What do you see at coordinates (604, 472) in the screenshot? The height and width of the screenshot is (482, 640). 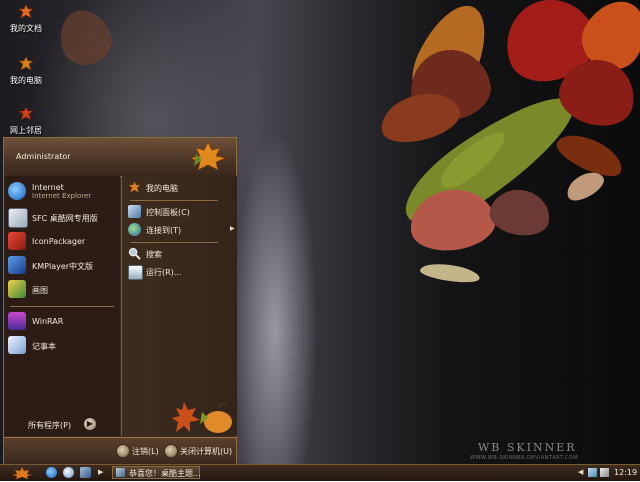 I see `volume-tray-icon` at bounding box center [604, 472].